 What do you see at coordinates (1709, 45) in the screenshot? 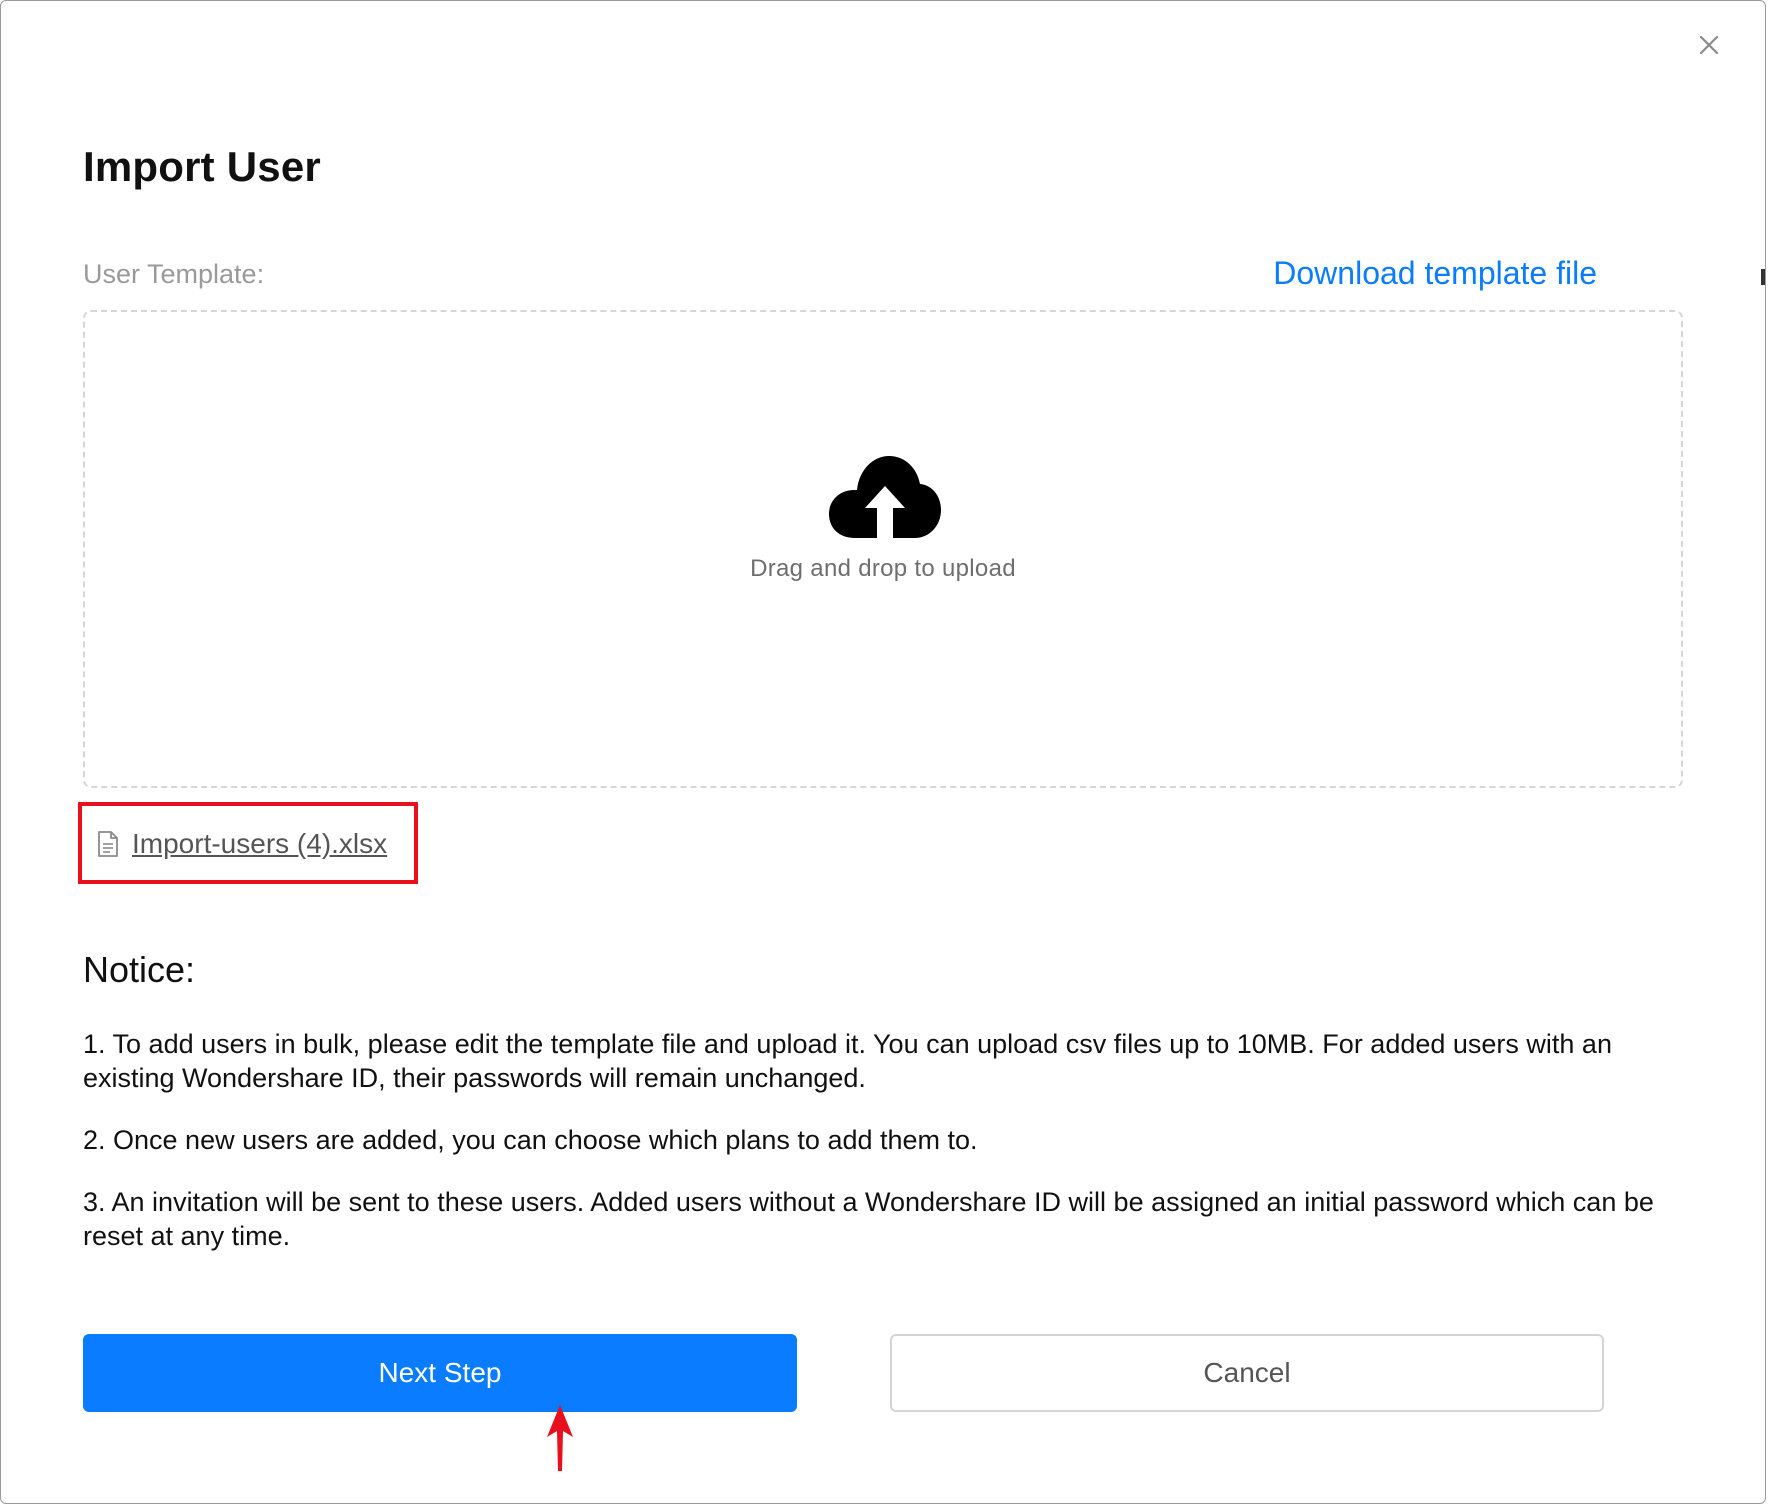
I see `close-icon` at bounding box center [1709, 45].